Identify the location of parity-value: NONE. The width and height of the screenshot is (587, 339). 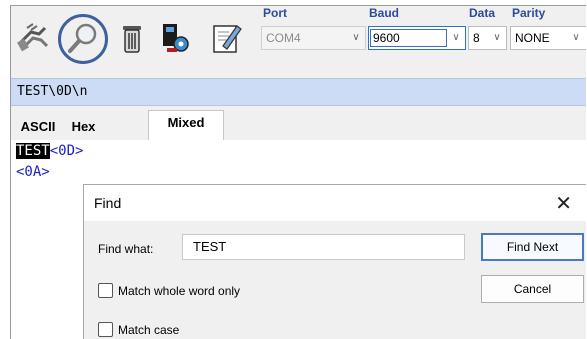
(532, 38).